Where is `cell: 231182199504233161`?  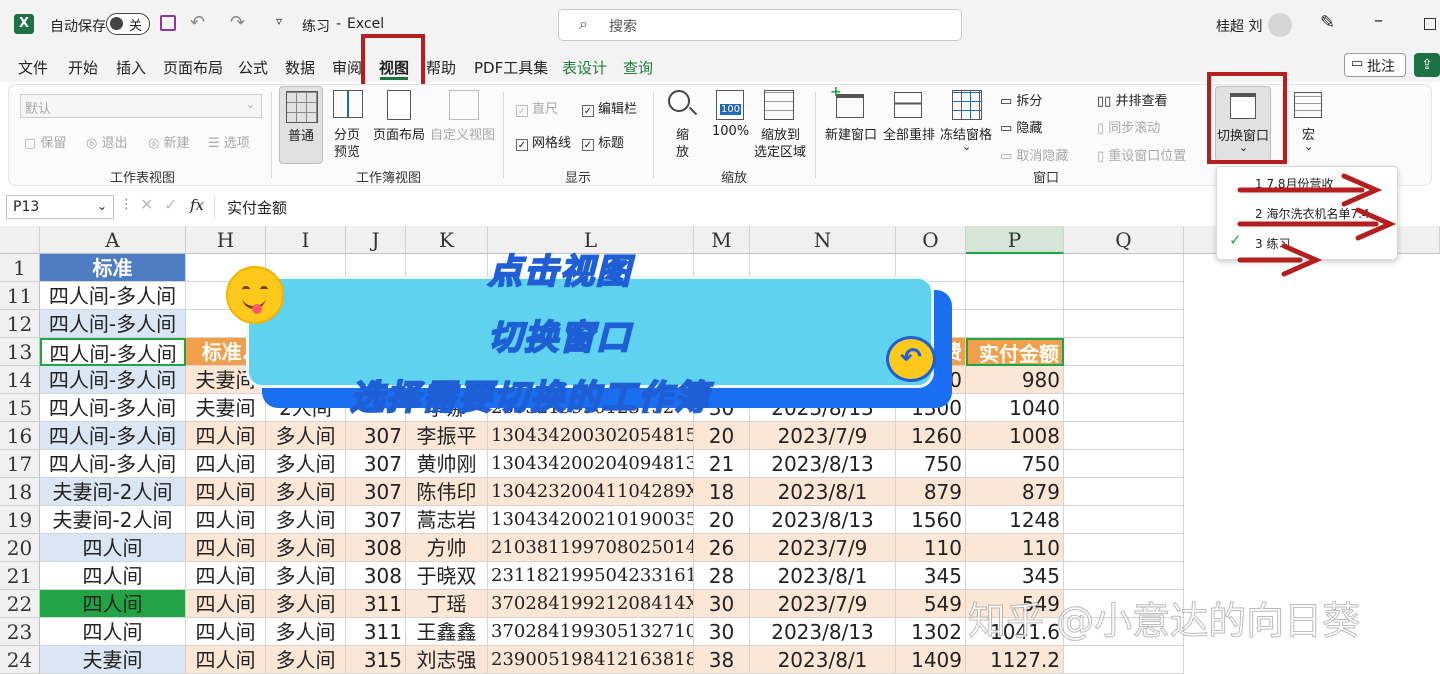
cell: 231182199504233161 is located at coordinates (591, 576).